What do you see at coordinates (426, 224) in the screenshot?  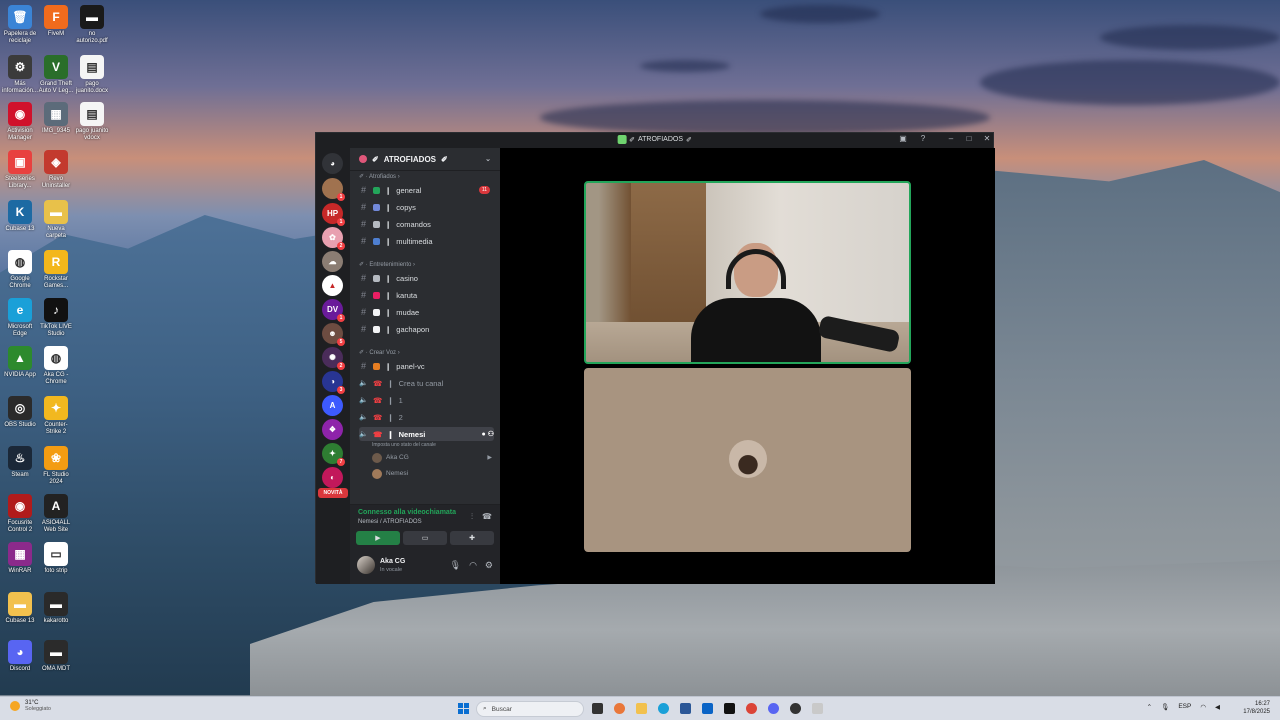 I see `text-channel: # ❙ comandos` at bounding box center [426, 224].